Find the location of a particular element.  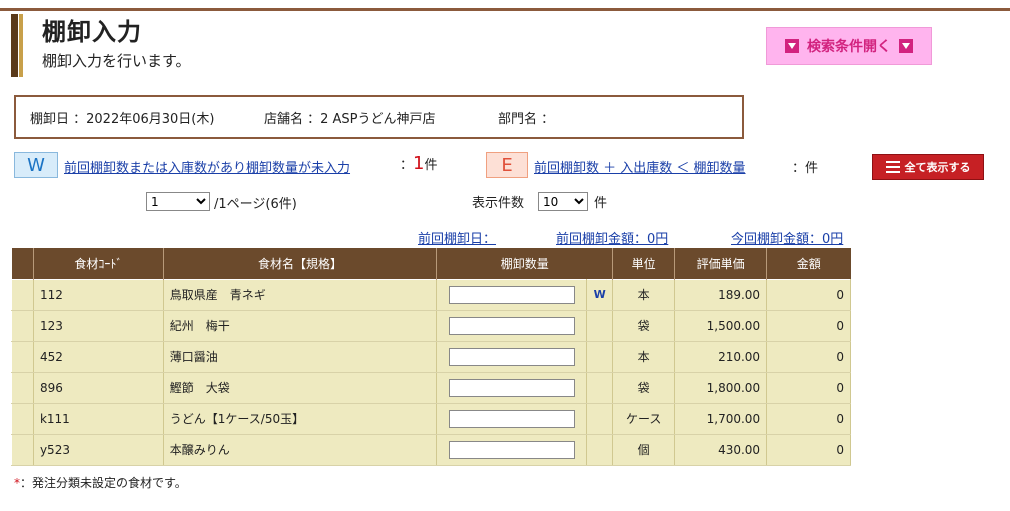

cell-name: 鳥取県産 青ネギ is located at coordinates (300, 294).